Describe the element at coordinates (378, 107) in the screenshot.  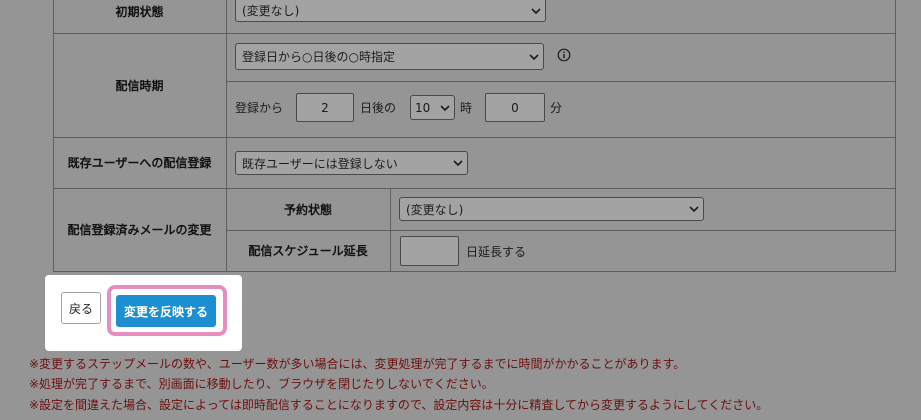
I see `days-suffix-text: 日後の` at that location.